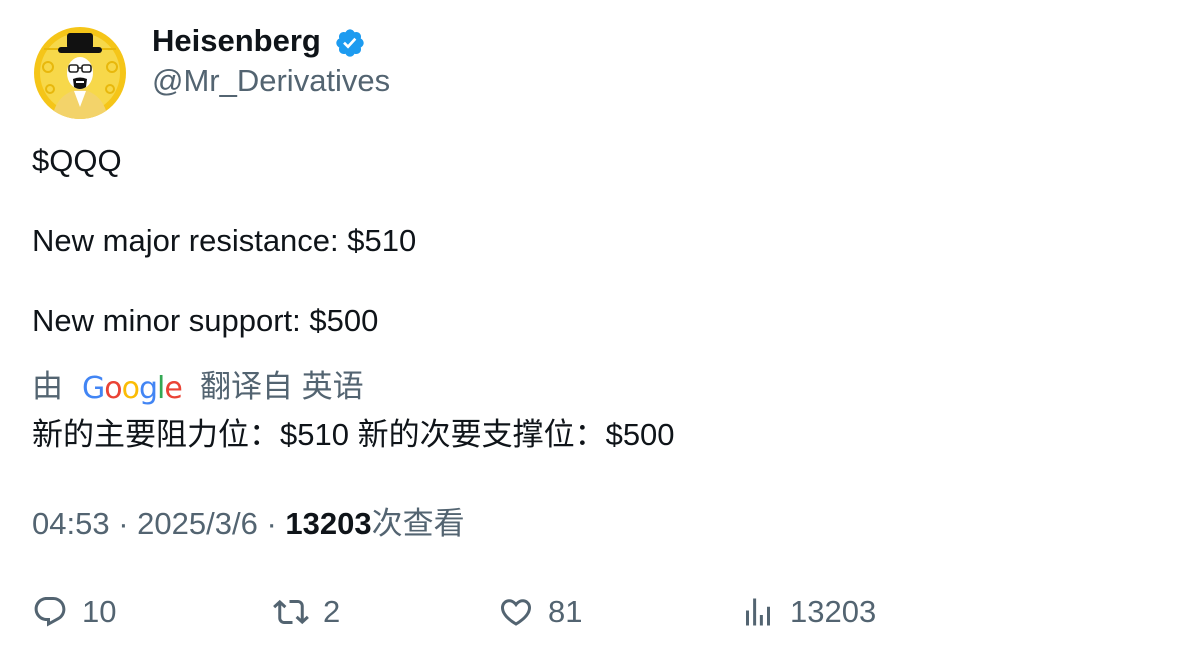 The height and width of the screenshot is (658, 1196). I want to click on tweet-text-line-3: New minor support: $500, so click(205, 320).